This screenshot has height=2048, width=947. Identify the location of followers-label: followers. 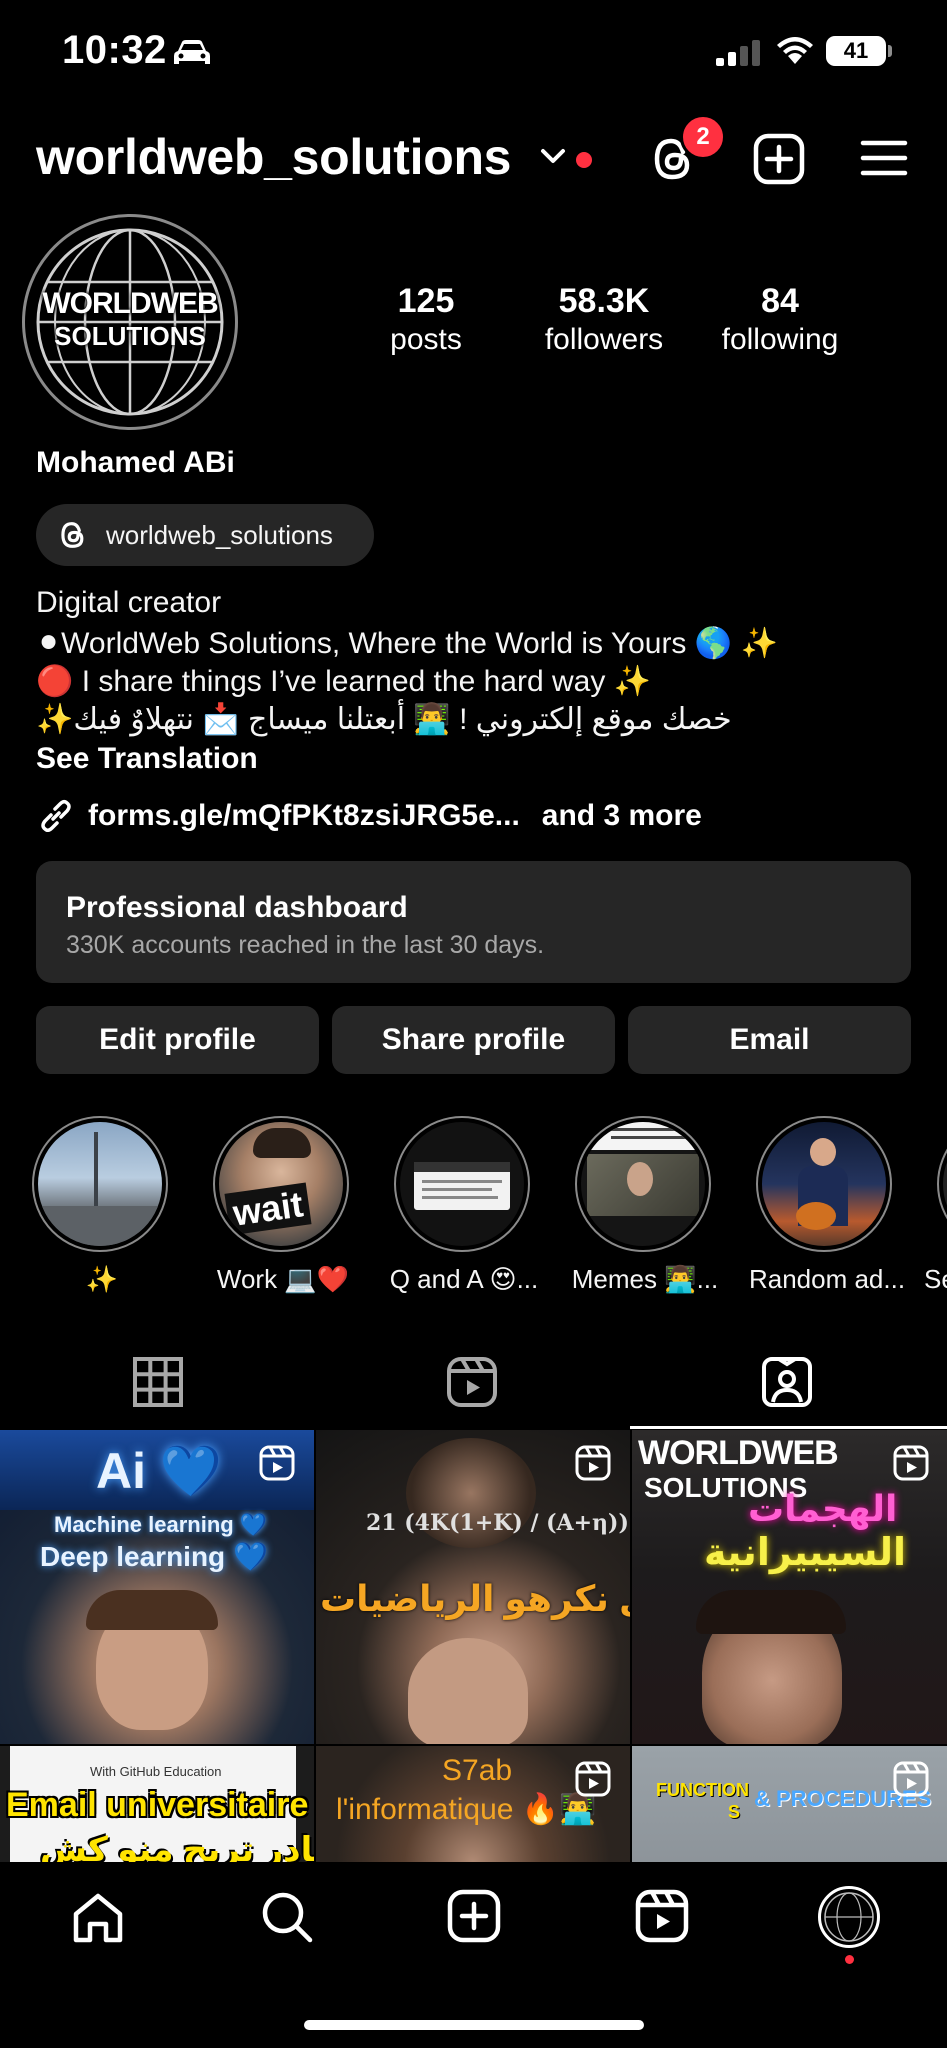
(604, 339).